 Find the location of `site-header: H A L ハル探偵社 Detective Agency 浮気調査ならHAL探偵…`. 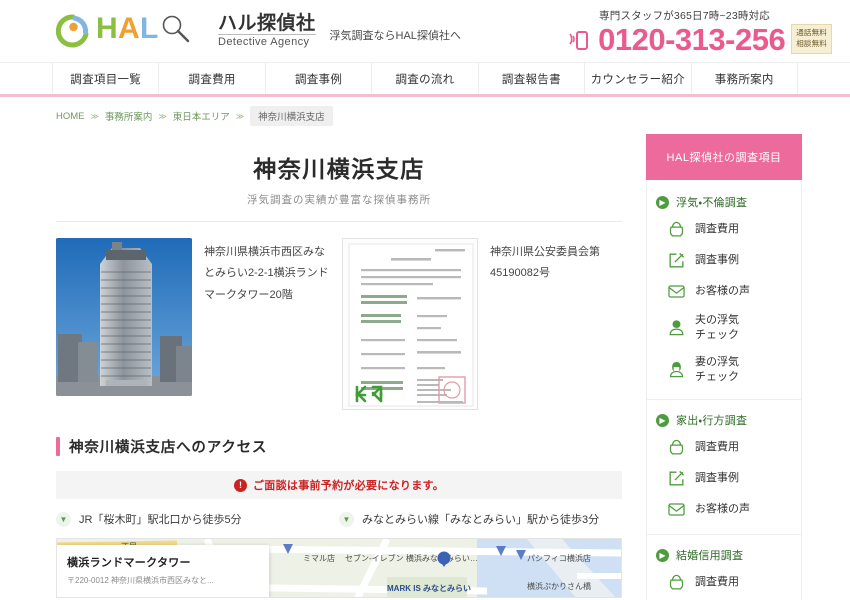

site-header: H A L ハル探偵社 Detective Agency 浮気調査ならHAL探偵… is located at coordinates (425, 31).